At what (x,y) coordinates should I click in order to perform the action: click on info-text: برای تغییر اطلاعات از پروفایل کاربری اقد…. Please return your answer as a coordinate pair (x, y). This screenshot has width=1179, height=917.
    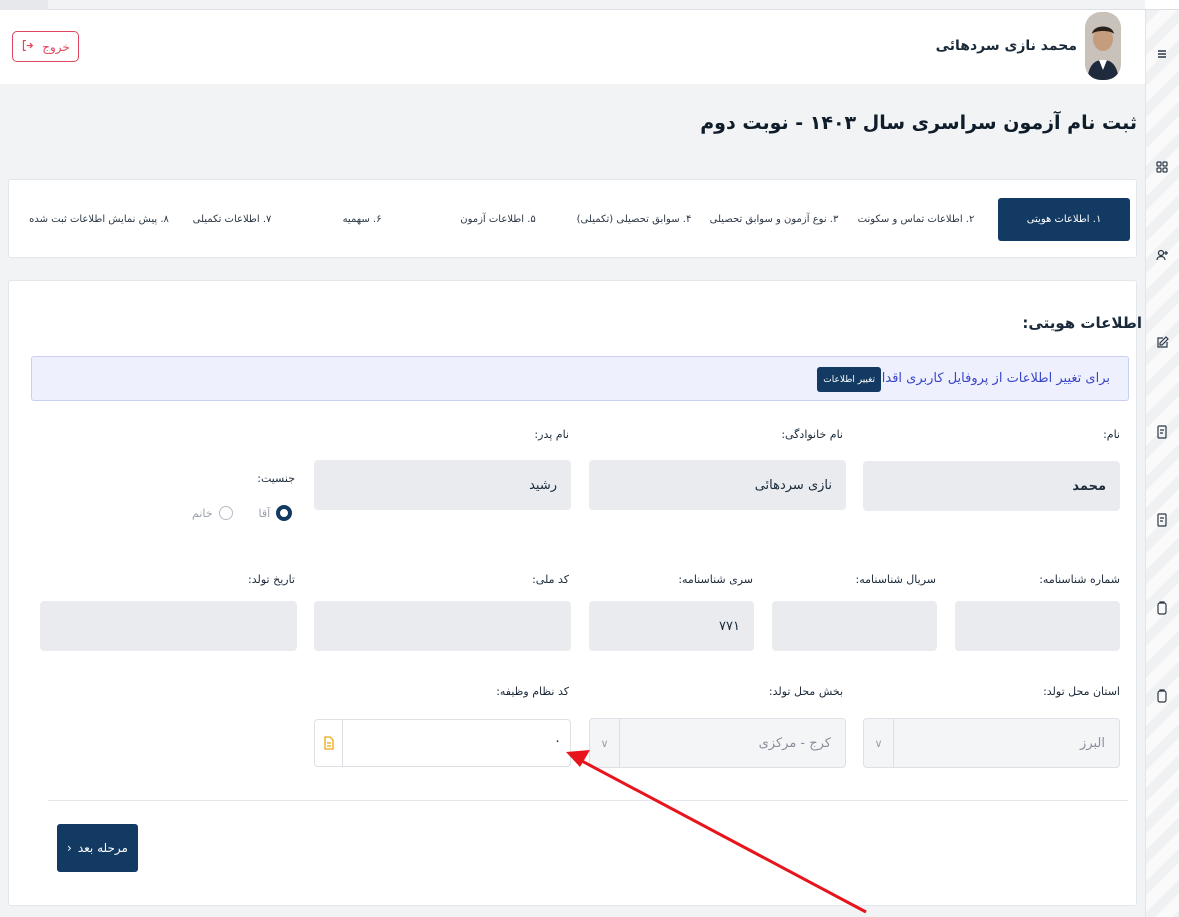
    Looking at the image, I should click on (977, 378).